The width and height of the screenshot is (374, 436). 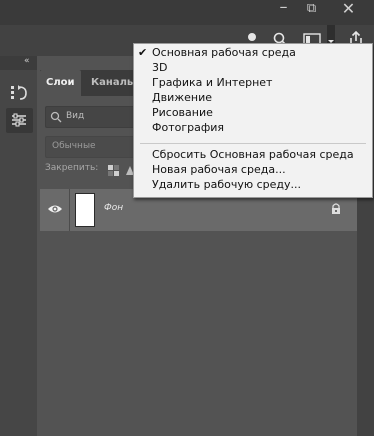 What do you see at coordinates (60, 83) in the screenshot?
I see `tab-layers: Слои` at bounding box center [60, 83].